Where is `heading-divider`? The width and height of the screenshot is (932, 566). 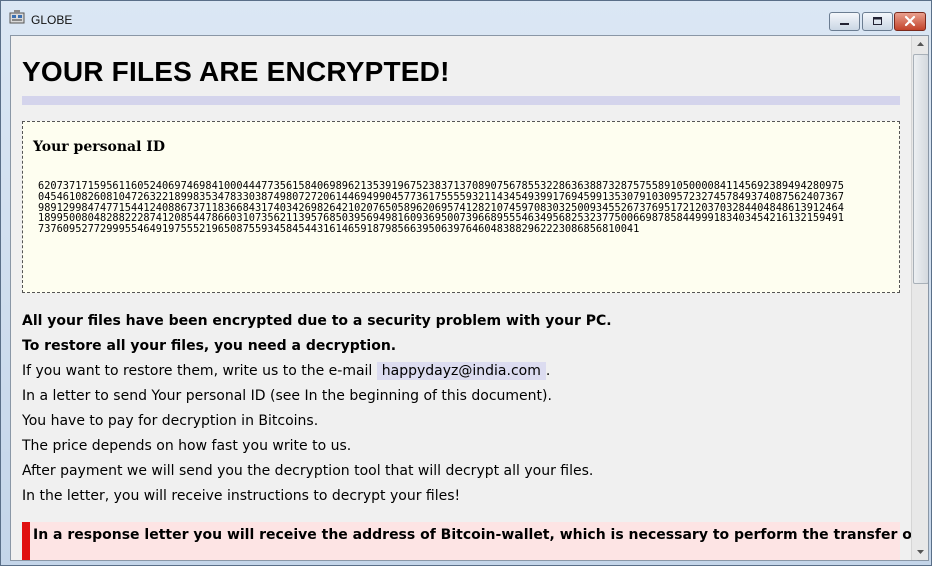
heading-divider is located at coordinates (461, 100).